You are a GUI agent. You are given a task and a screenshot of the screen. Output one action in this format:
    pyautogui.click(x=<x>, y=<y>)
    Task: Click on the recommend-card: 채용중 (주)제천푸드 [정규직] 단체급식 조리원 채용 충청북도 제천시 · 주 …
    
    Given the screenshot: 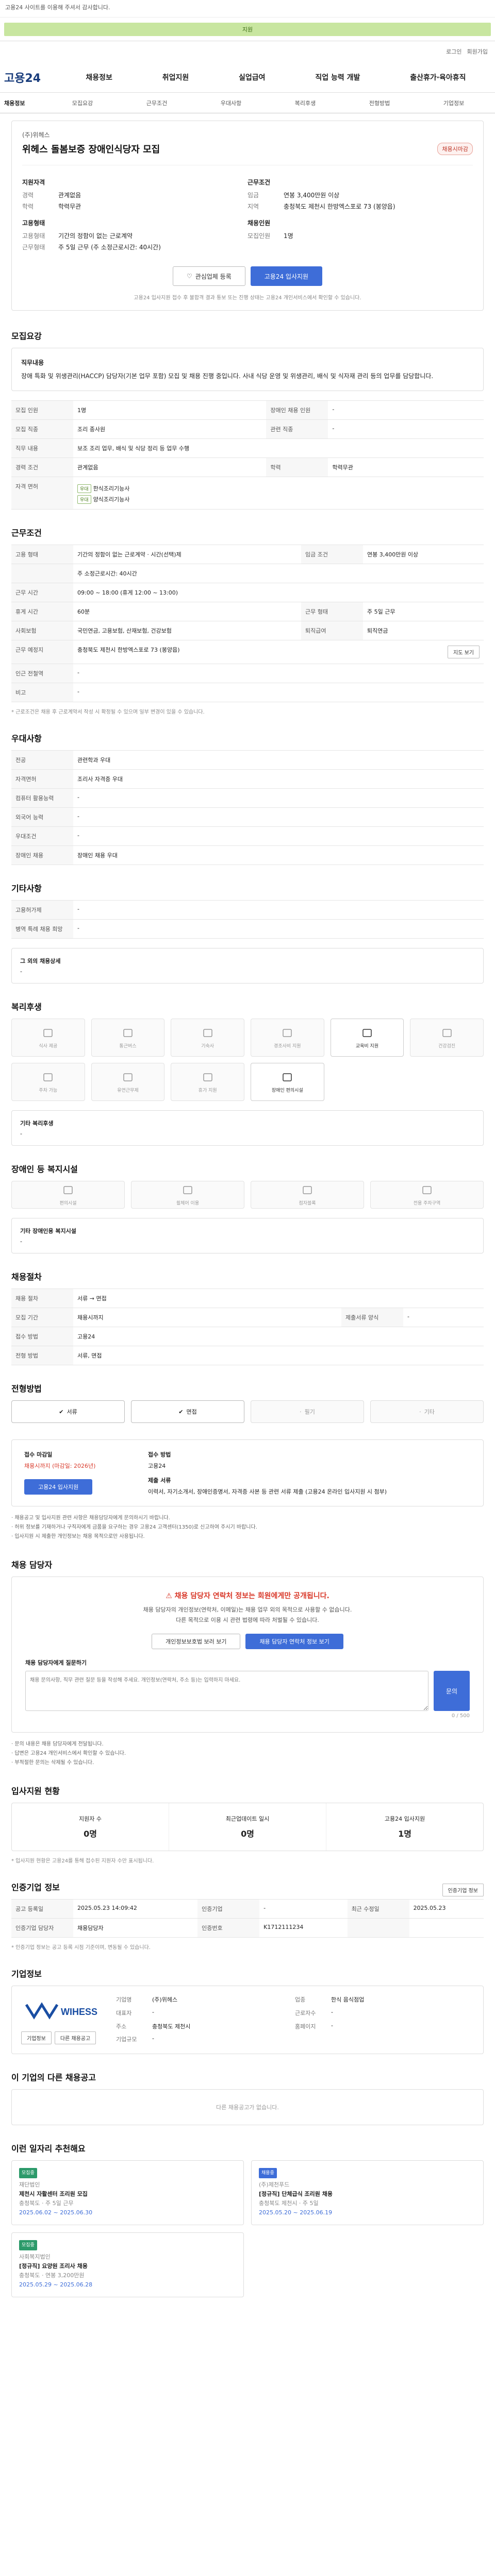 What is the action you would take?
    pyautogui.click(x=367, y=2192)
    